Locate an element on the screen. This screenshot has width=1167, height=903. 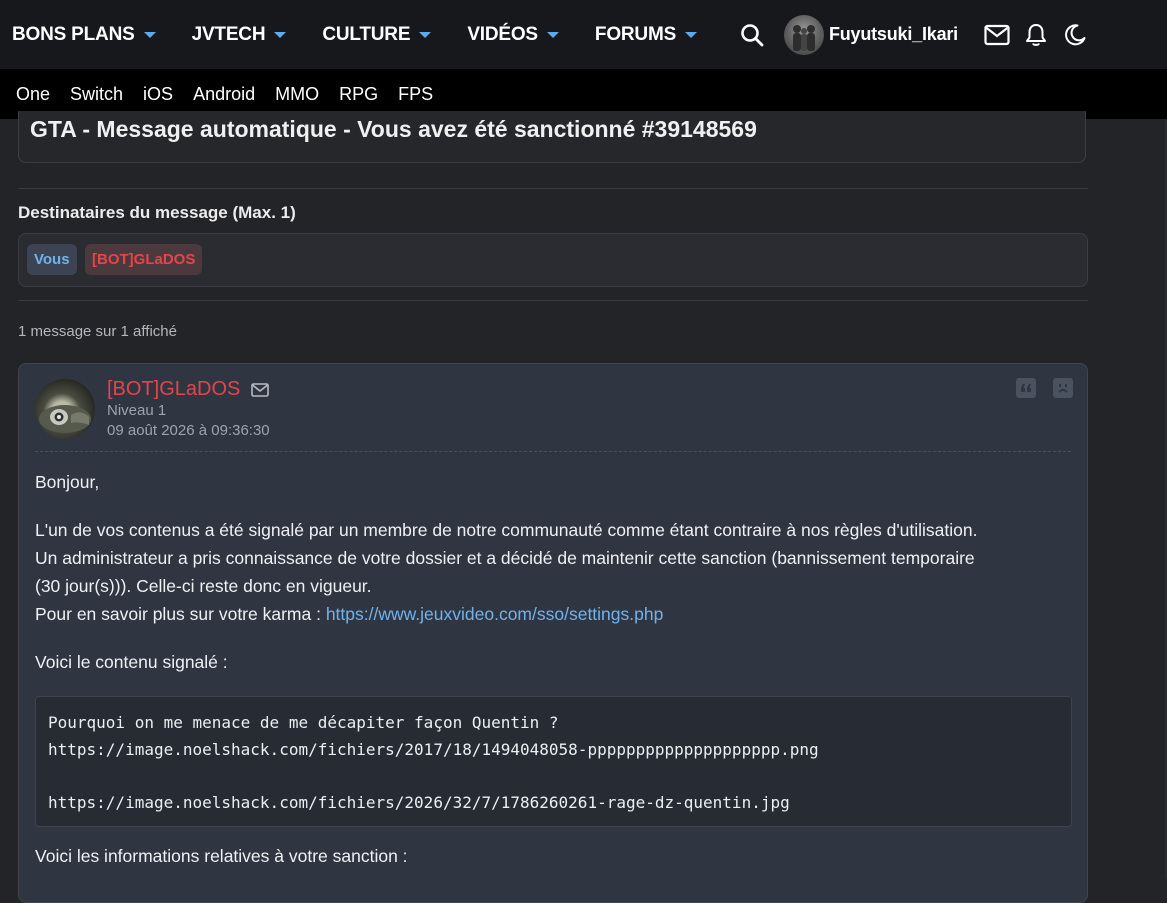
message-date: 09 août 2026 à 09:36:30 is located at coordinates (188, 430).